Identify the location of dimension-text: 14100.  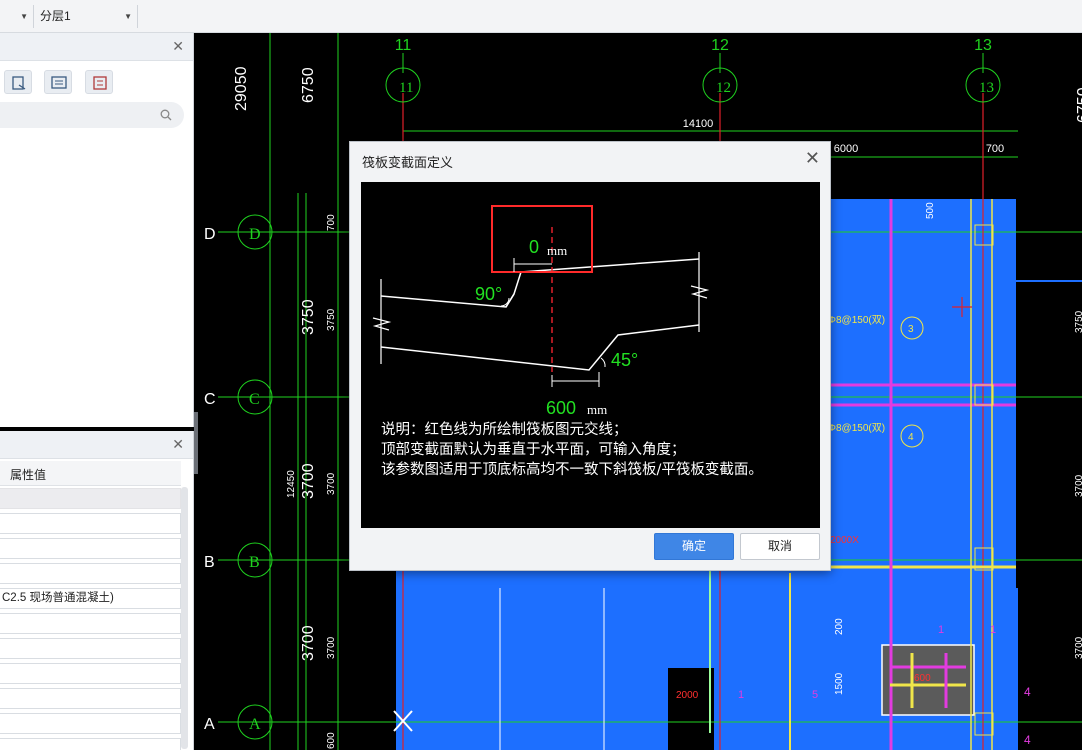
(698, 124).